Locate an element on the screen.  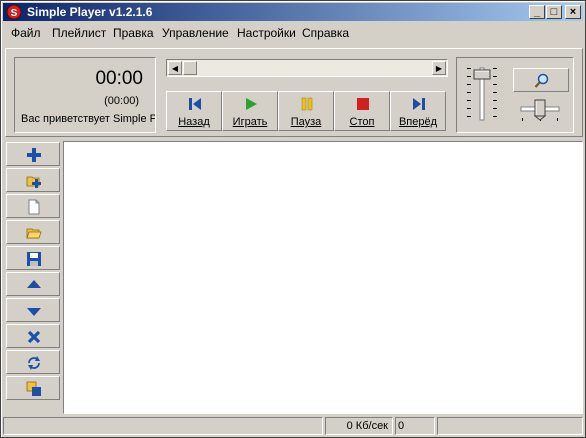
new-playlist-button is located at coordinates (33, 206).